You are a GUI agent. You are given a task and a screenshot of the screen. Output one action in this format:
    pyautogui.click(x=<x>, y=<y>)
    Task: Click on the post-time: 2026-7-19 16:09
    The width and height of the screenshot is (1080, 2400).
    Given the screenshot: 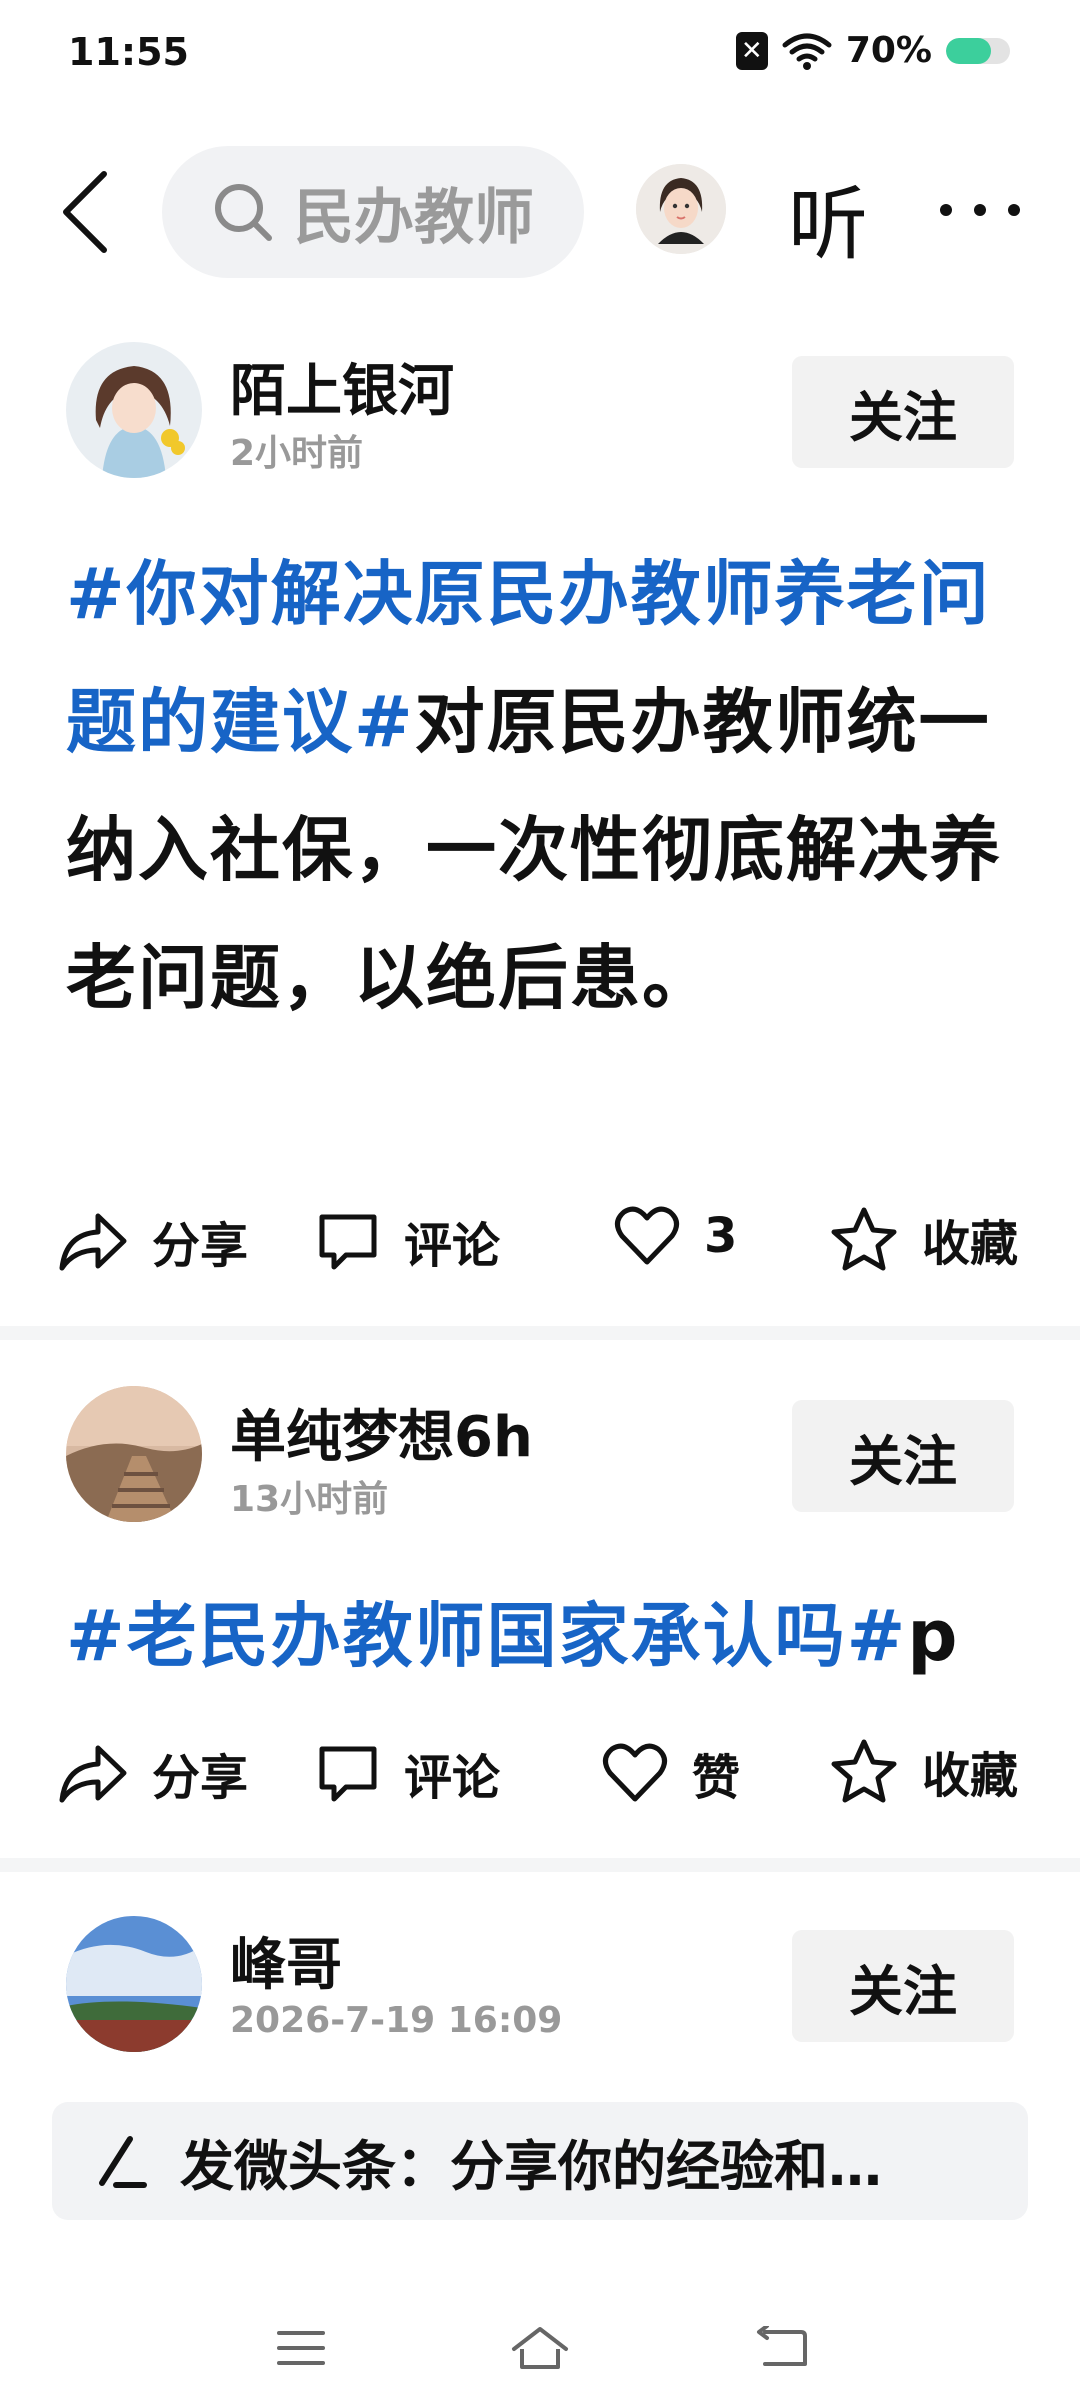 What is the action you would take?
    pyautogui.click(x=396, y=2020)
    